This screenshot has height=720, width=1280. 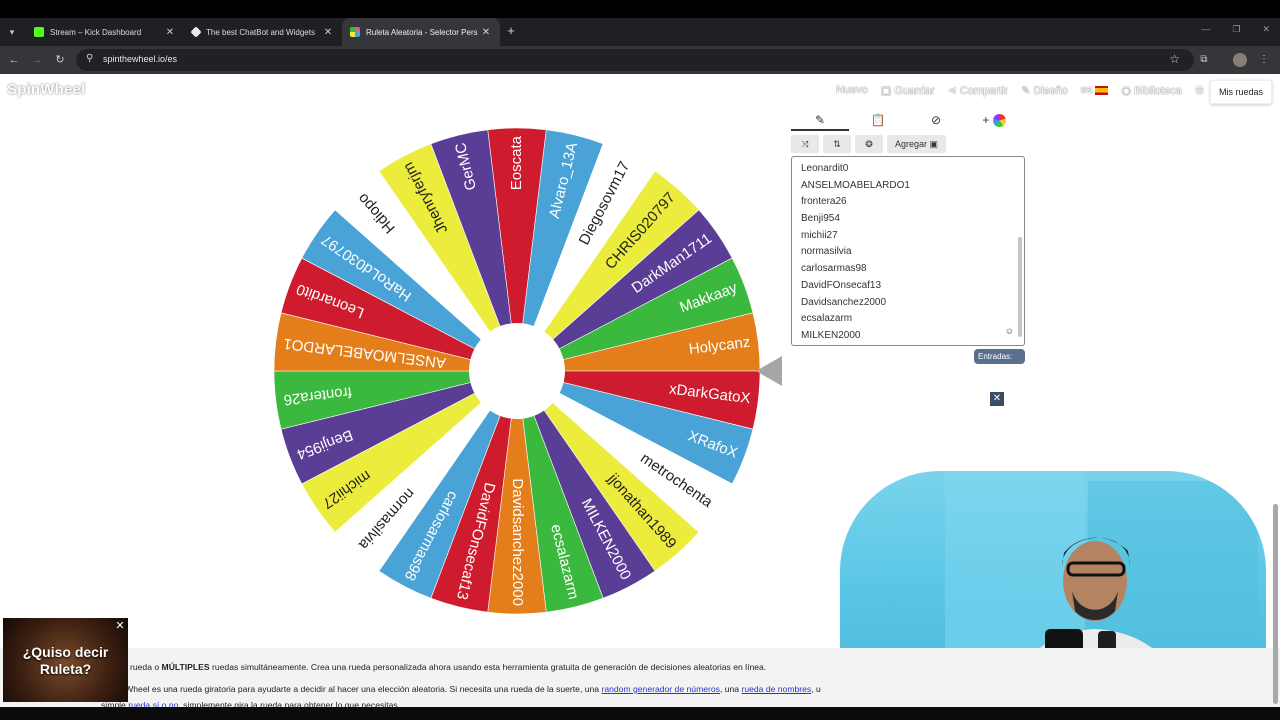 I want to click on wheel-slice-label: Eoscata, so click(x=516, y=162).